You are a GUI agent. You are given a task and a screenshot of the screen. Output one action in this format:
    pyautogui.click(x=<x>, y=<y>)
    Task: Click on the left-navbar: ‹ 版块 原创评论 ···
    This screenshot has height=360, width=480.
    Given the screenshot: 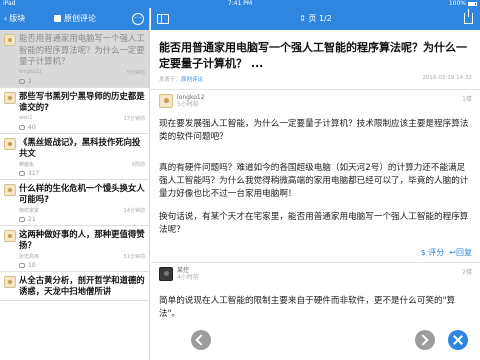 What is the action you would take?
    pyautogui.click(x=74, y=19)
    